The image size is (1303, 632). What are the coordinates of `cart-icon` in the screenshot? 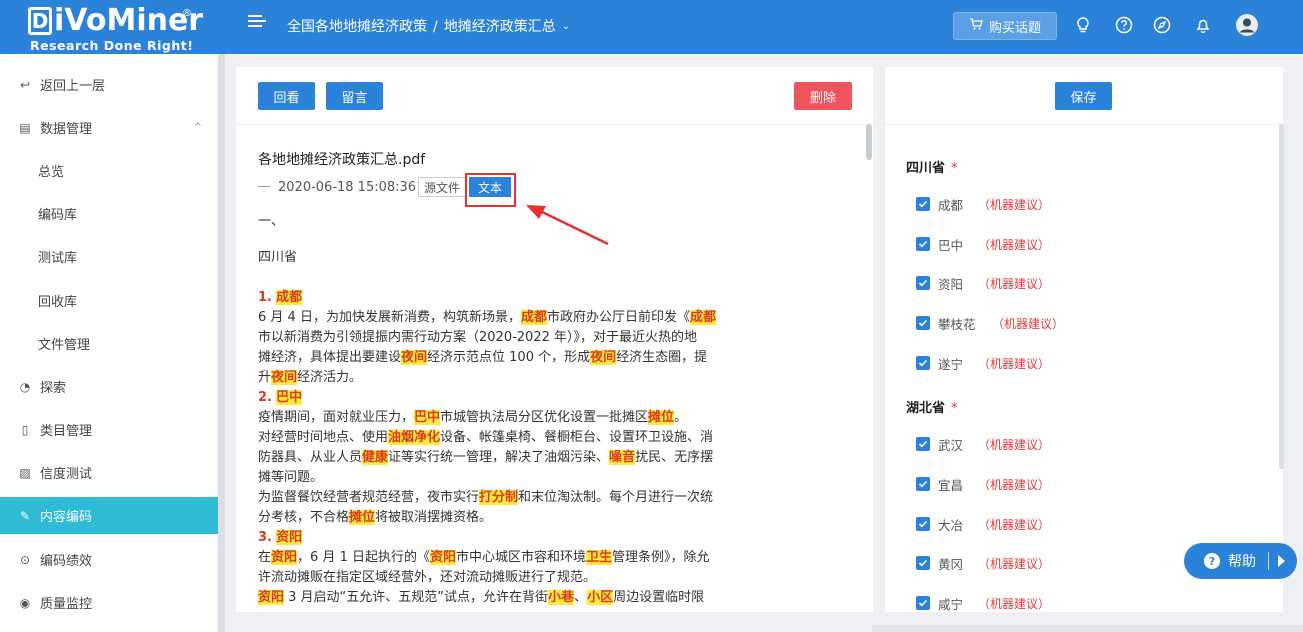 It's located at (976, 26).